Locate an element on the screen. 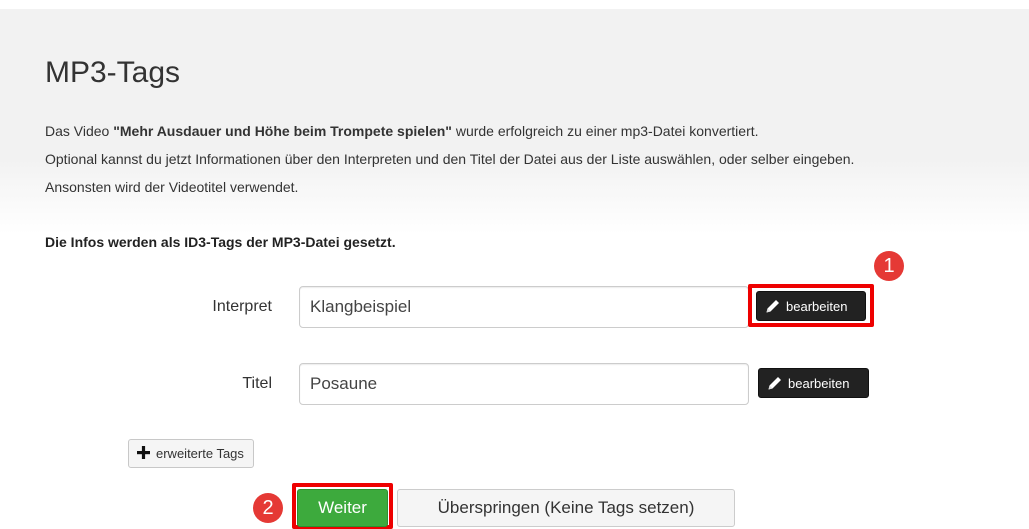  intro-line-3: Ansonsten wird der Videotitel verwendet. is located at coordinates (172, 187).